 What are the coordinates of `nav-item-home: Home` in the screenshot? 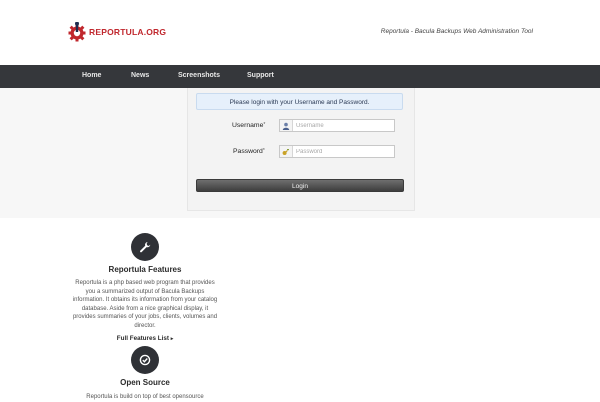 It's located at (91, 75).